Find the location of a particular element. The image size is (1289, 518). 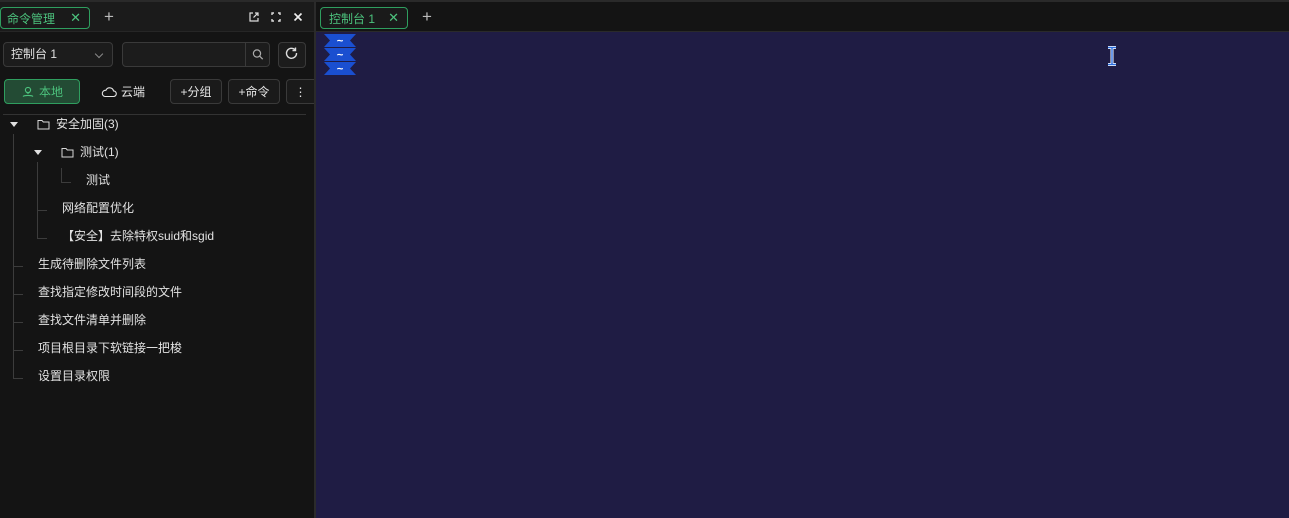

cloud-button-label: 云端 is located at coordinates (132, 92).